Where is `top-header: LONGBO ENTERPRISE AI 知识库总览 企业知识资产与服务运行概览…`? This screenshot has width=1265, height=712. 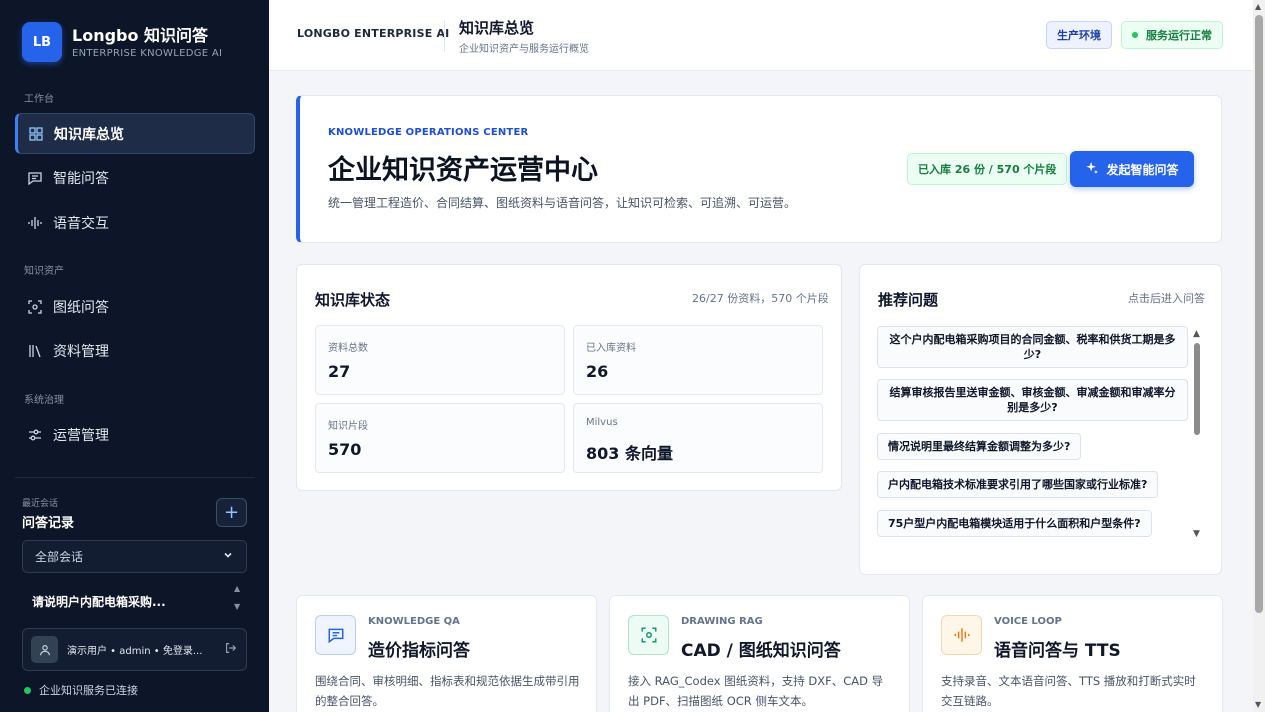
top-header: LONGBO ENTERPRISE AI 知识库总览 企业知识资产与服务运行概览… is located at coordinates (761, 35).